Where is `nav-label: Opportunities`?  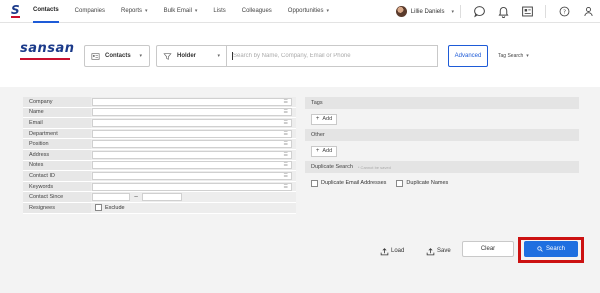 nav-label: Opportunities is located at coordinates (305, 11).